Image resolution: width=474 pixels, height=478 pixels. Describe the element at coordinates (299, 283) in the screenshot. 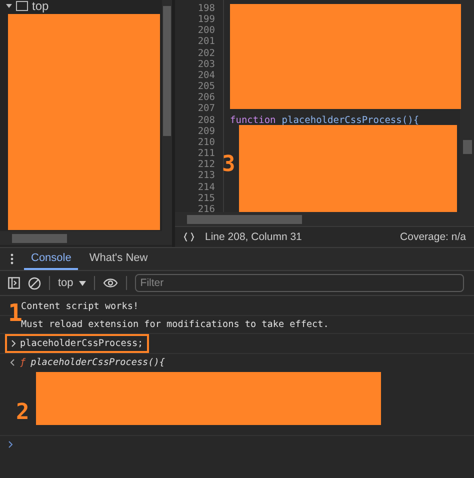

I see `filter-field: Filter` at that location.